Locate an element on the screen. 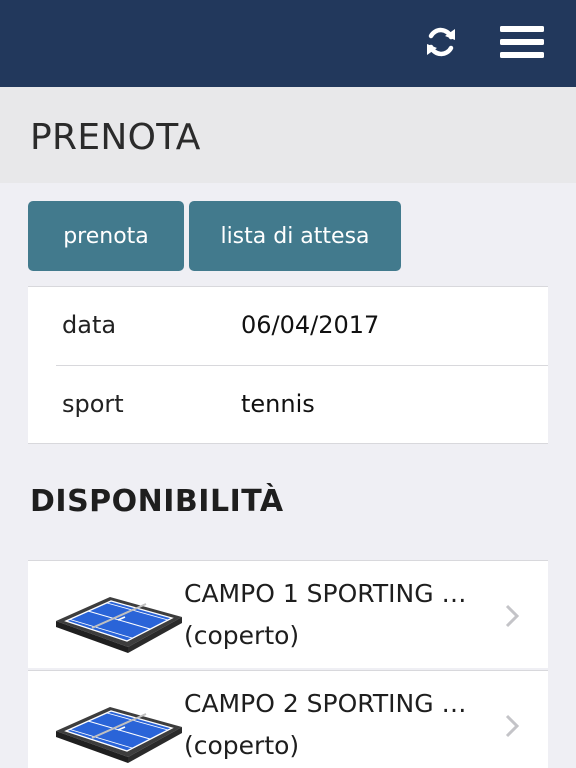 The image size is (576, 768). sport-label: sport is located at coordinates (93, 404).